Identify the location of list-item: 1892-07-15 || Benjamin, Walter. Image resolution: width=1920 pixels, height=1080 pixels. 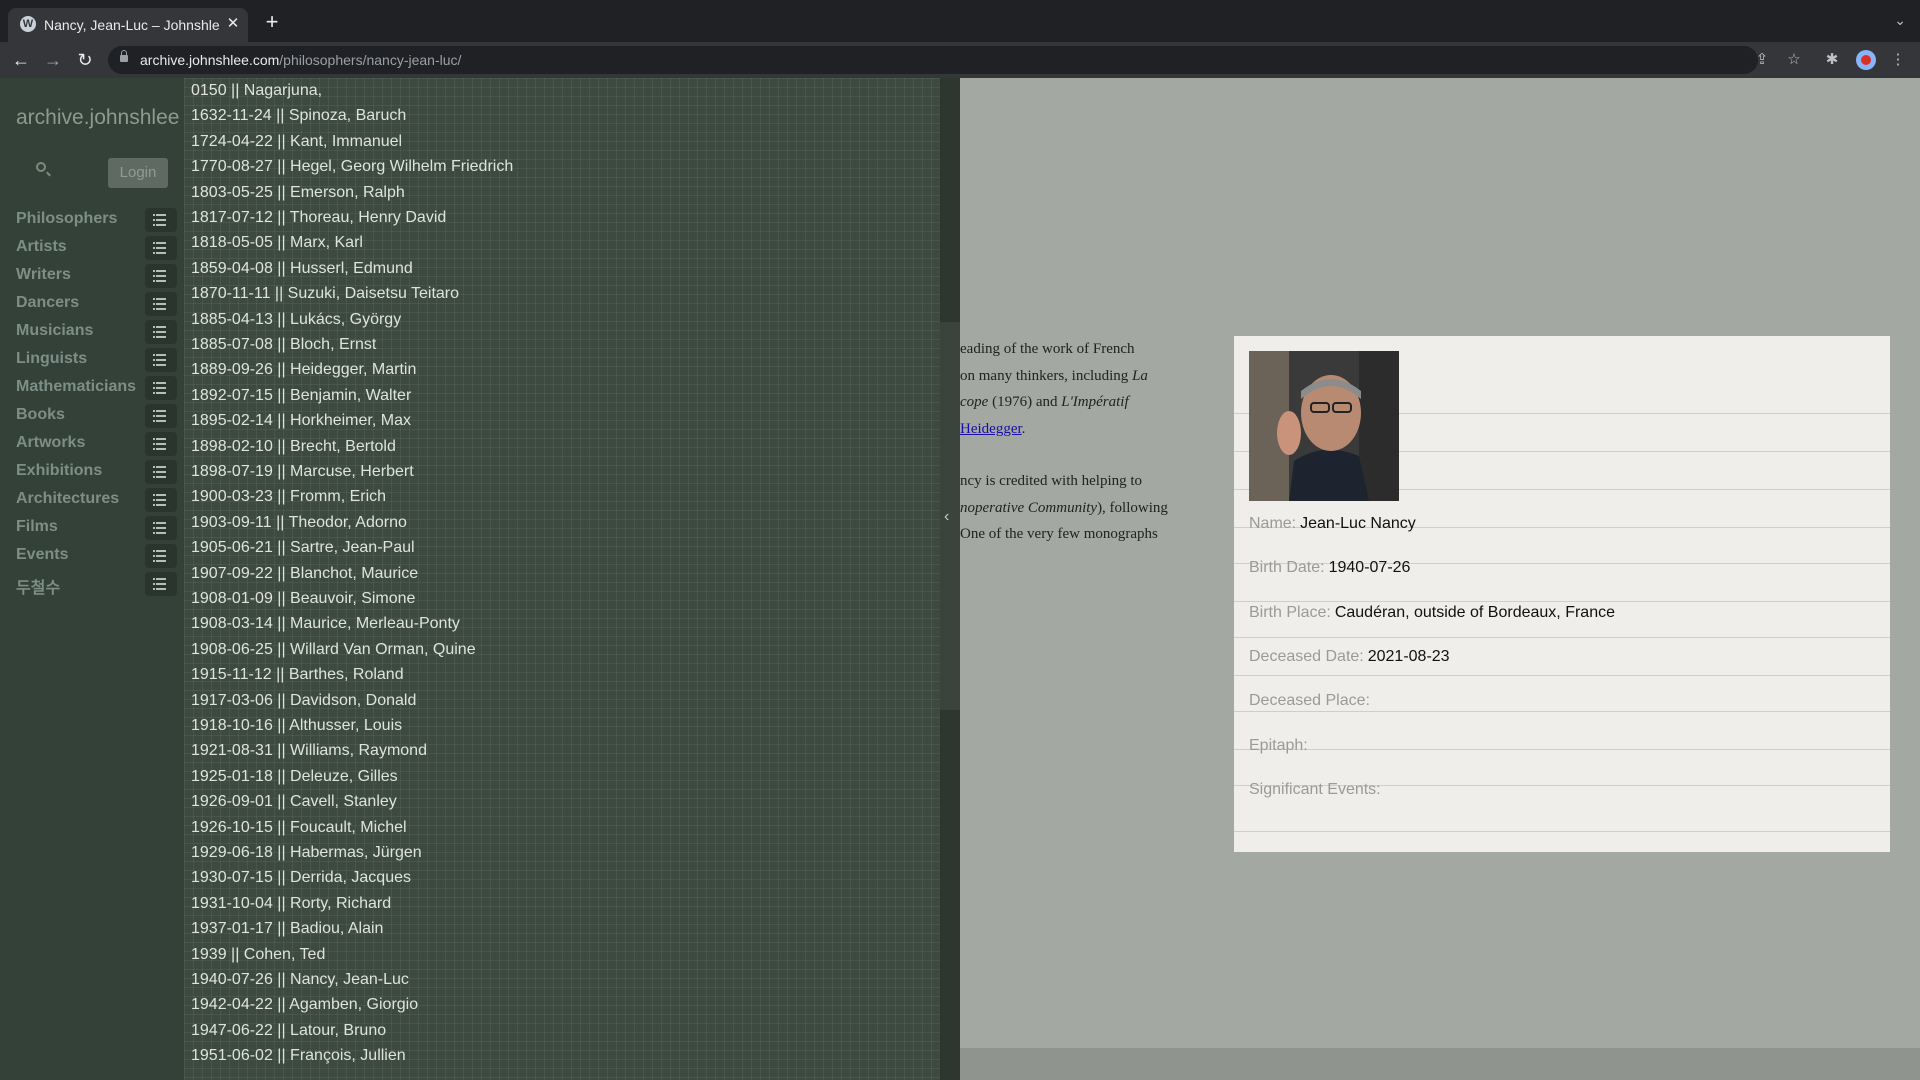
(301, 396).